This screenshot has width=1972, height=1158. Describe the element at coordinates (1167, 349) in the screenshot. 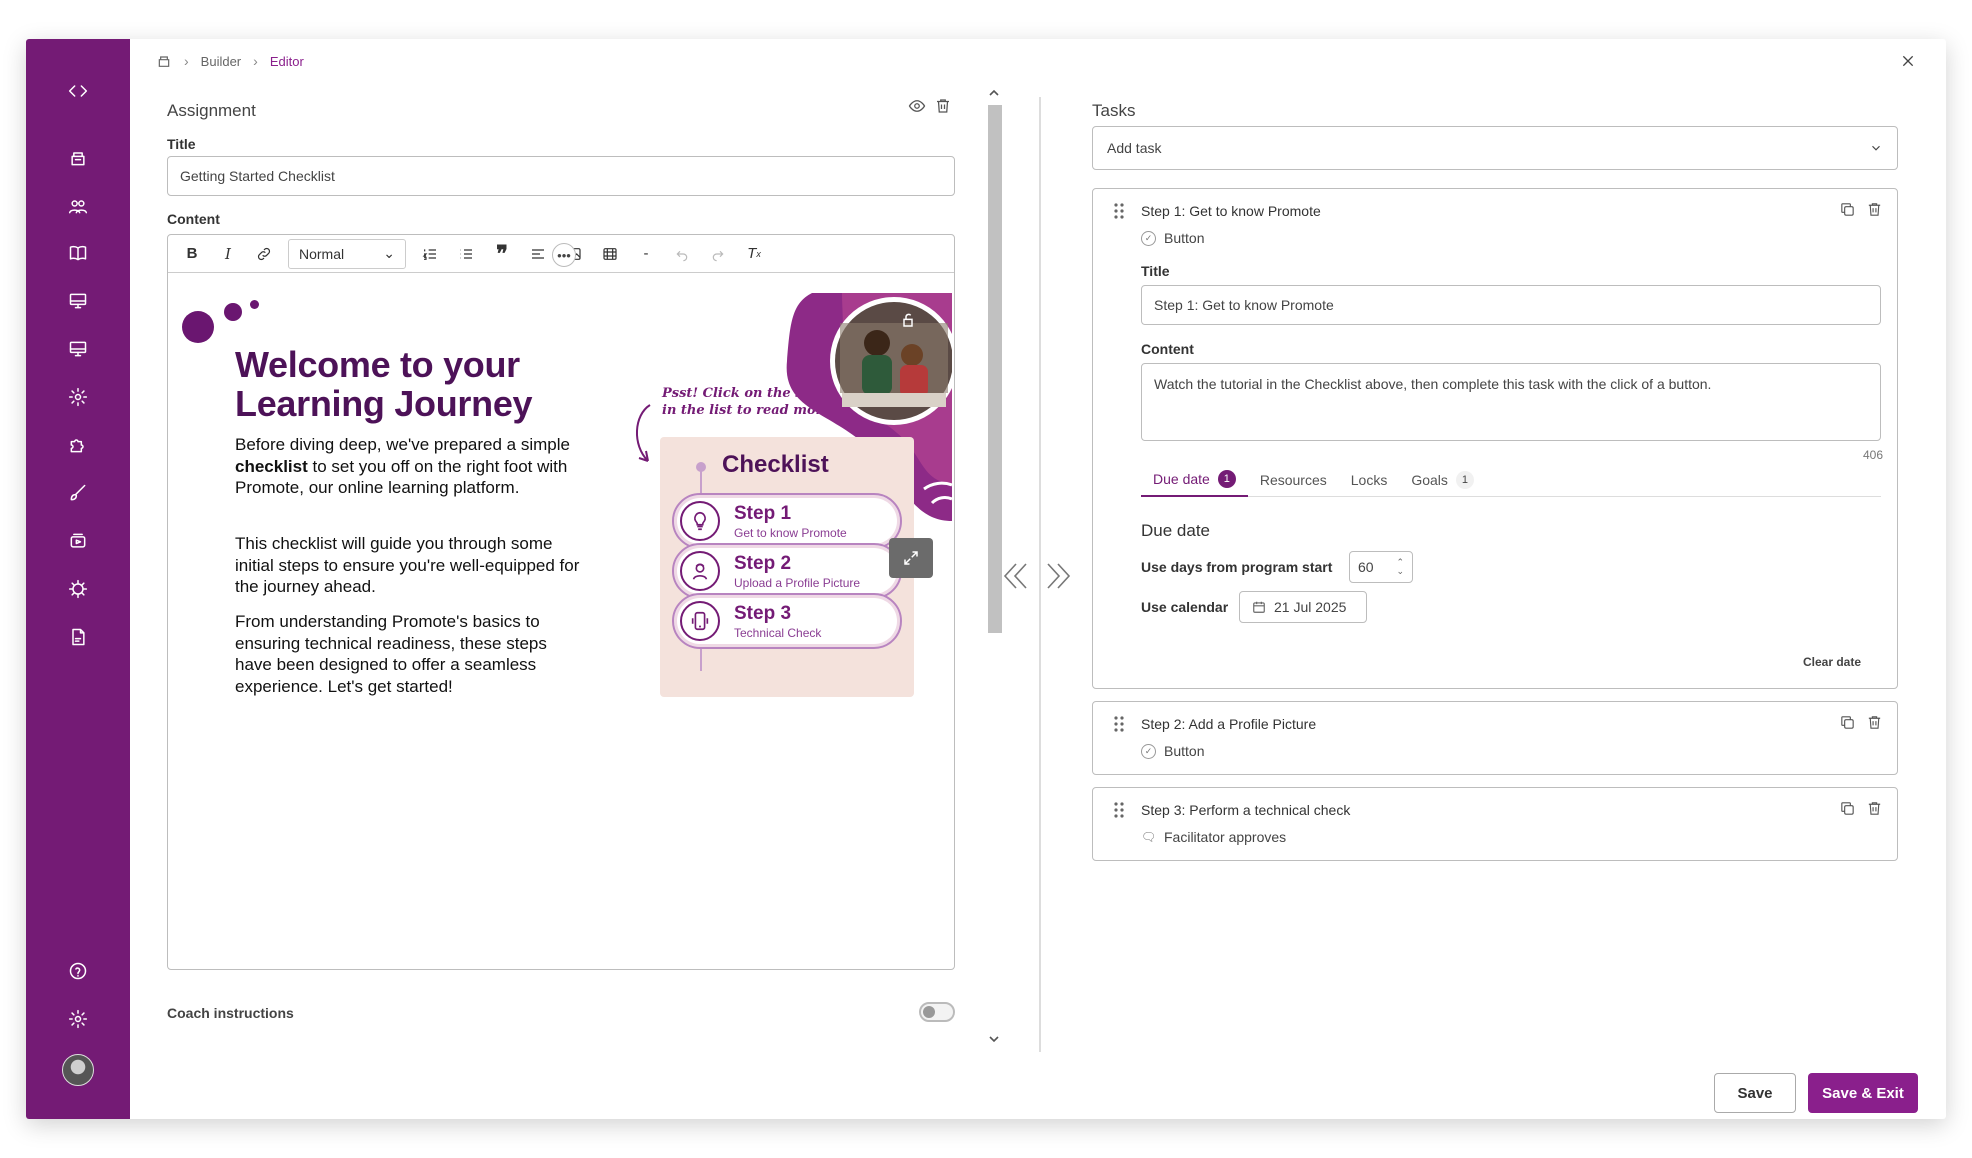

I see `task-content-label: Content` at that location.